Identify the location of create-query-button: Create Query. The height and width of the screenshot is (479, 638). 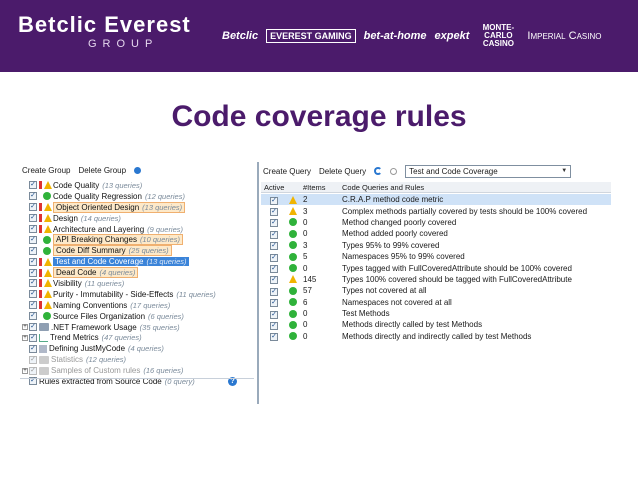
(287, 171).